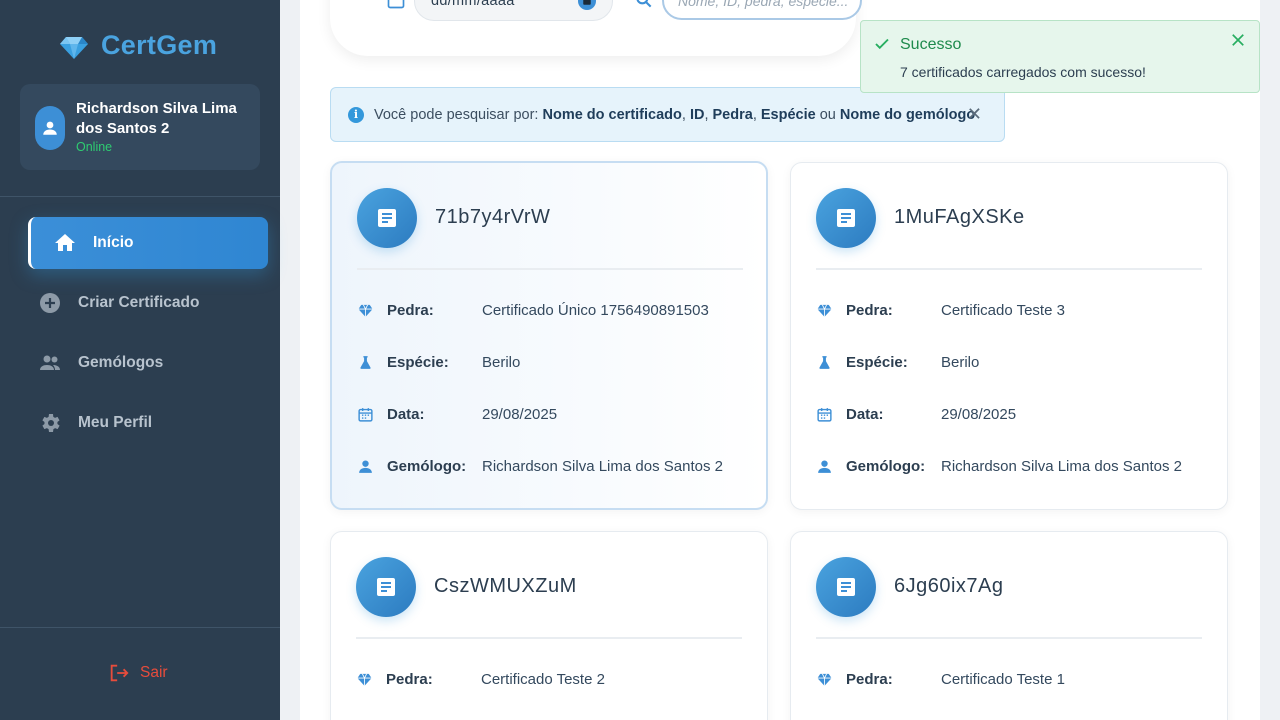 Image resolution: width=1280 pixels, height=720 pixels. I want to click on brand: CertGem, so click(138, 45).